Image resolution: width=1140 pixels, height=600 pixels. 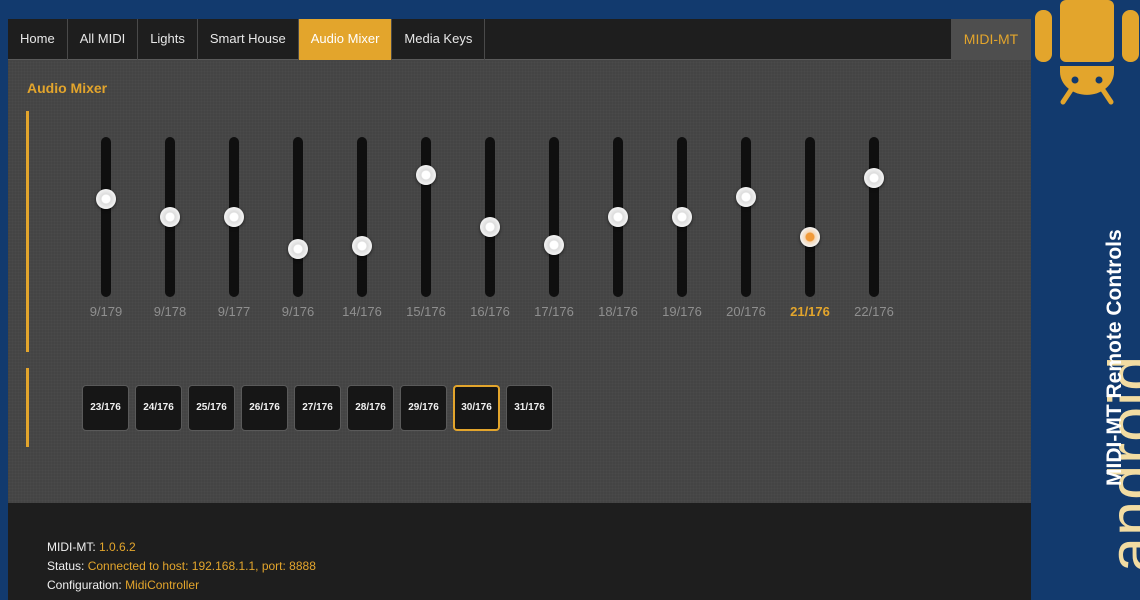 What do you see at coordinates (874, 311) in the screenshot?
I see `slider-value-label: 22/176` at bounding box center [874, 311].